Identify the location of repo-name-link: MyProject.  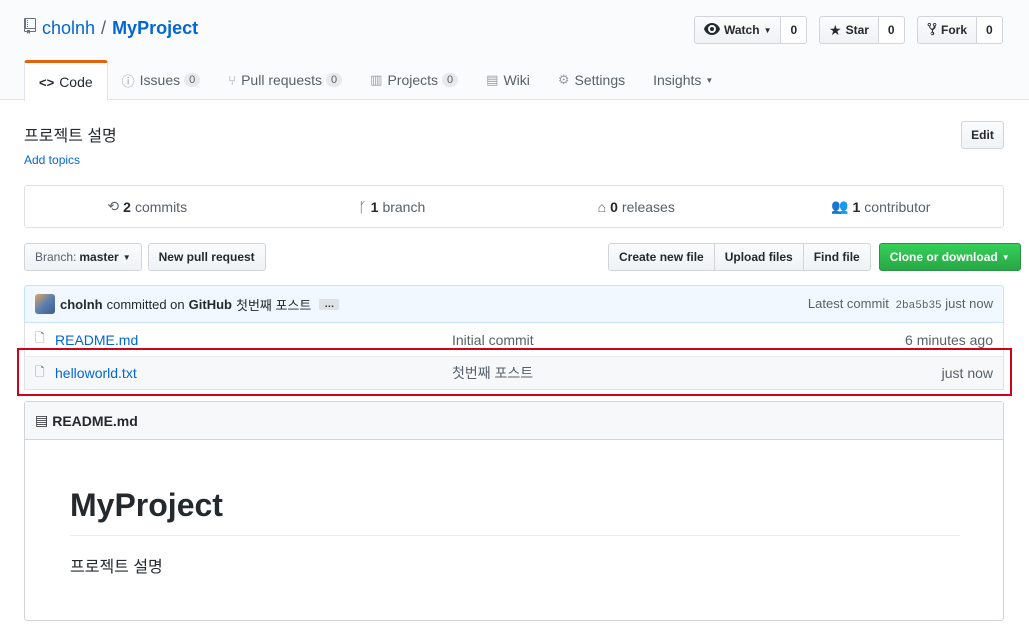
(155, 28).